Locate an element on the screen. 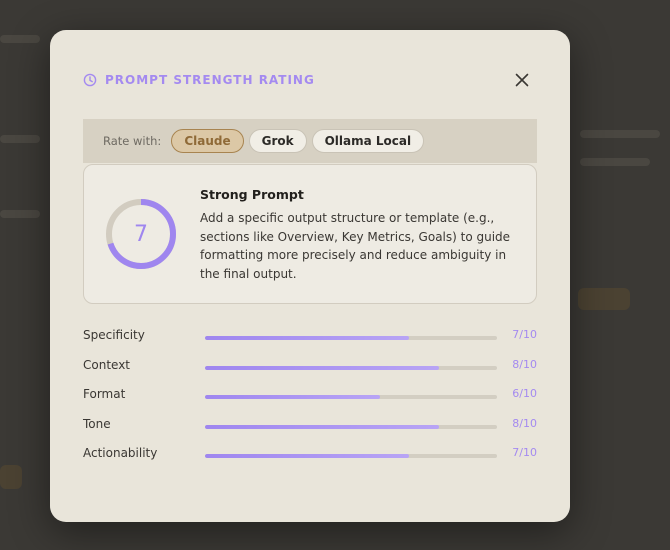 The height and width of the screenshot is (550, 670). clock-icon is located at coordinates (90, 80).